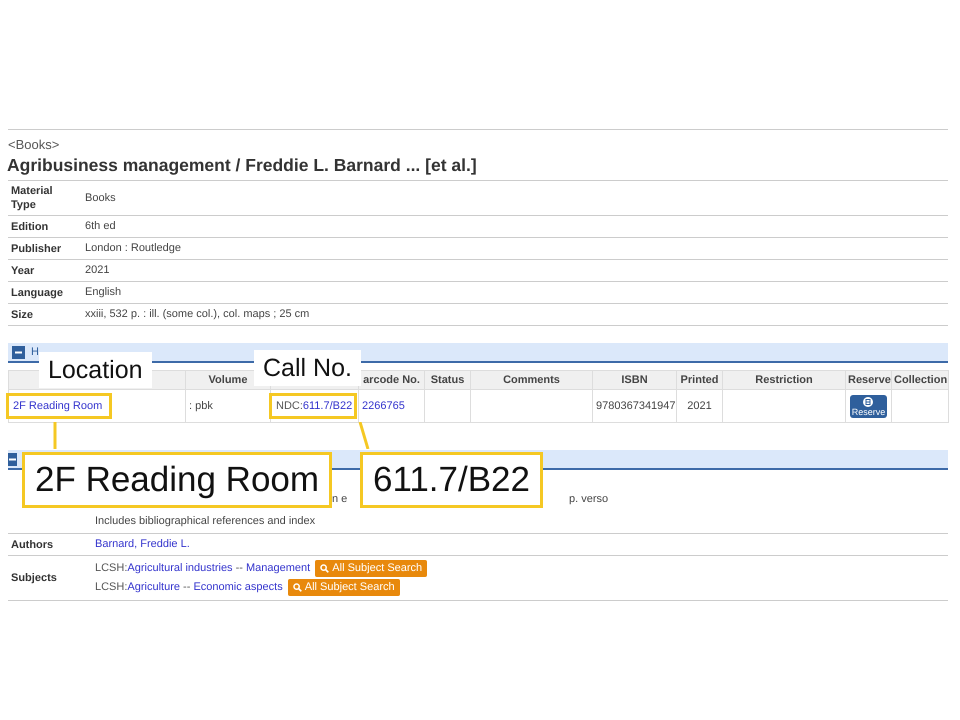 Image resolution: width=960 pixels, height=720 pixels. I want to click on field-label: Edition, so click(29, 226).